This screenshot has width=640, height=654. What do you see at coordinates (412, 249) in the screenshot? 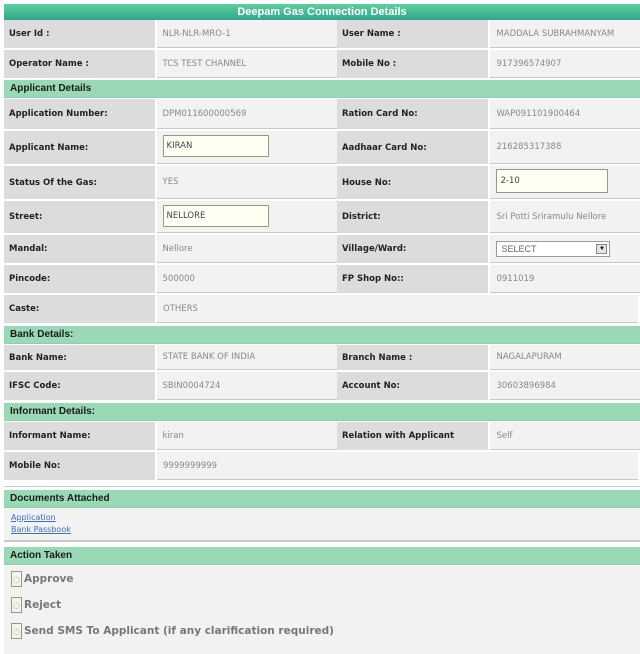
I see `village-ward-label: Village/Ward:` at bounding box center [412, 249].